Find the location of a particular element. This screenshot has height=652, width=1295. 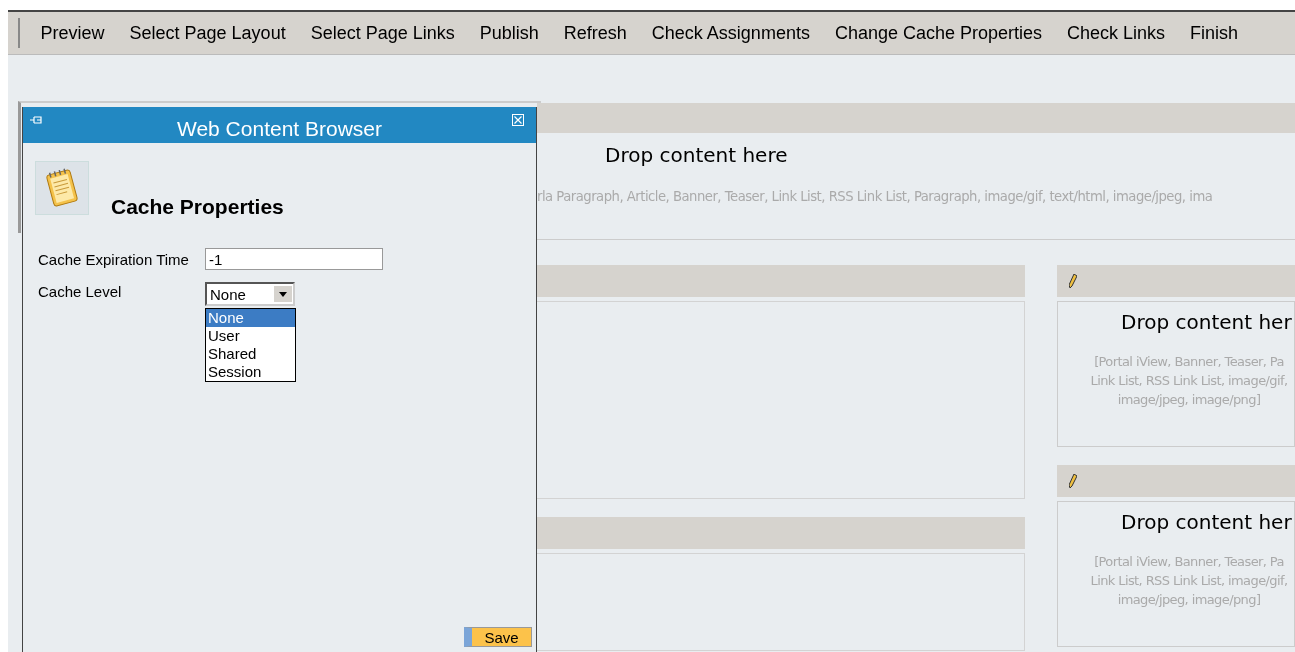

toolbar-button: Publish is located at coordinates (509, 33).